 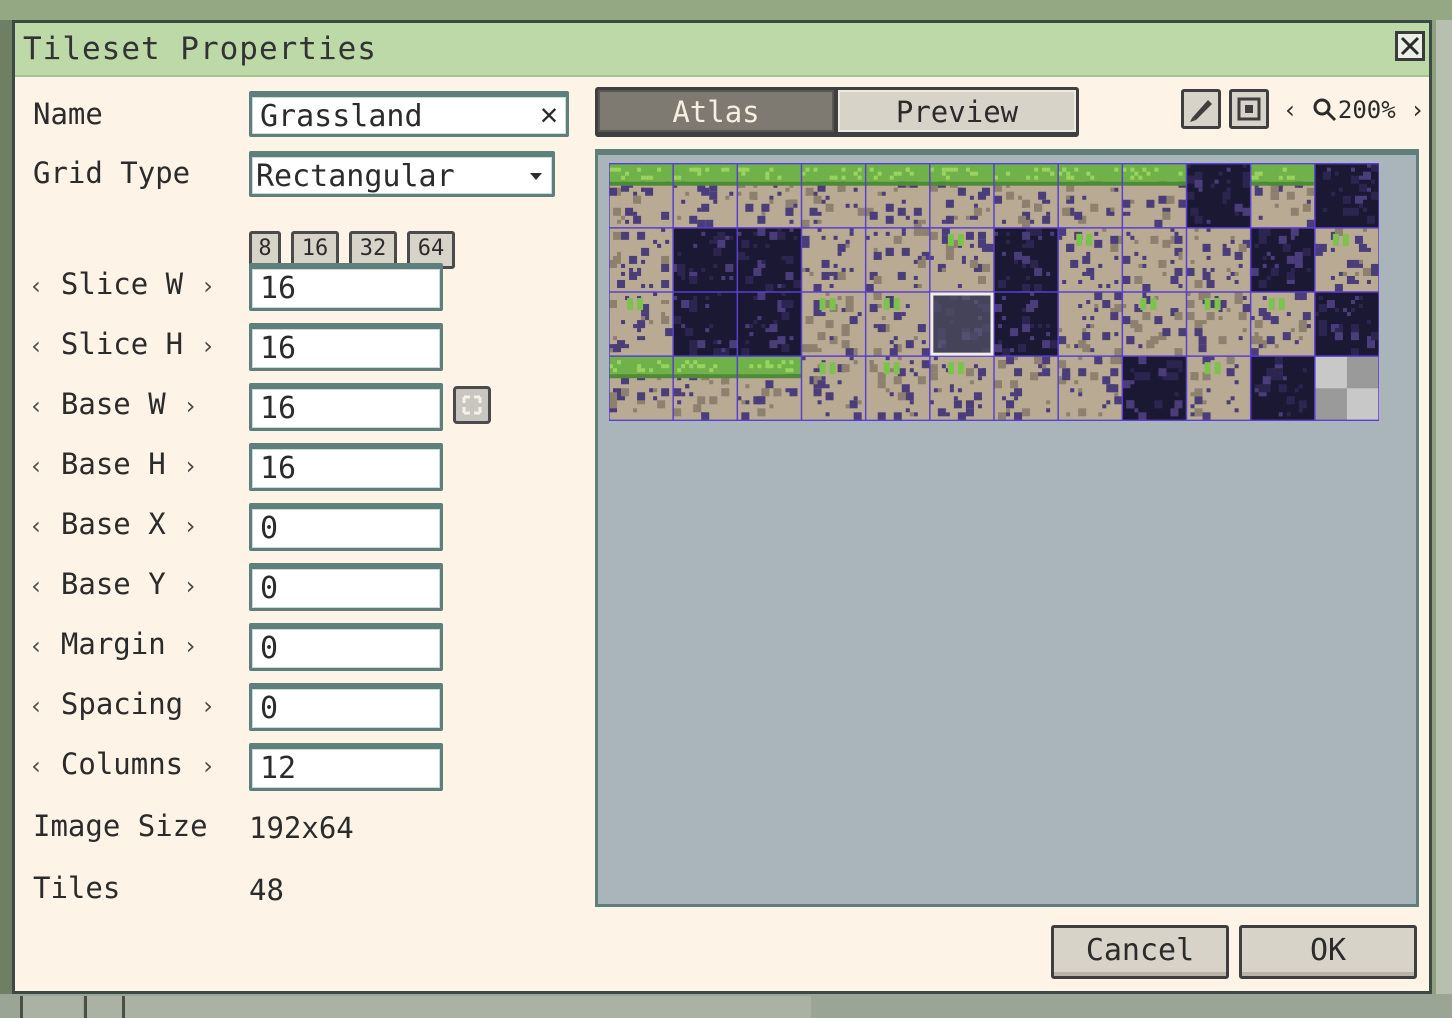 I want to click on field-label-text: Margin, so click(x=113, y=644).